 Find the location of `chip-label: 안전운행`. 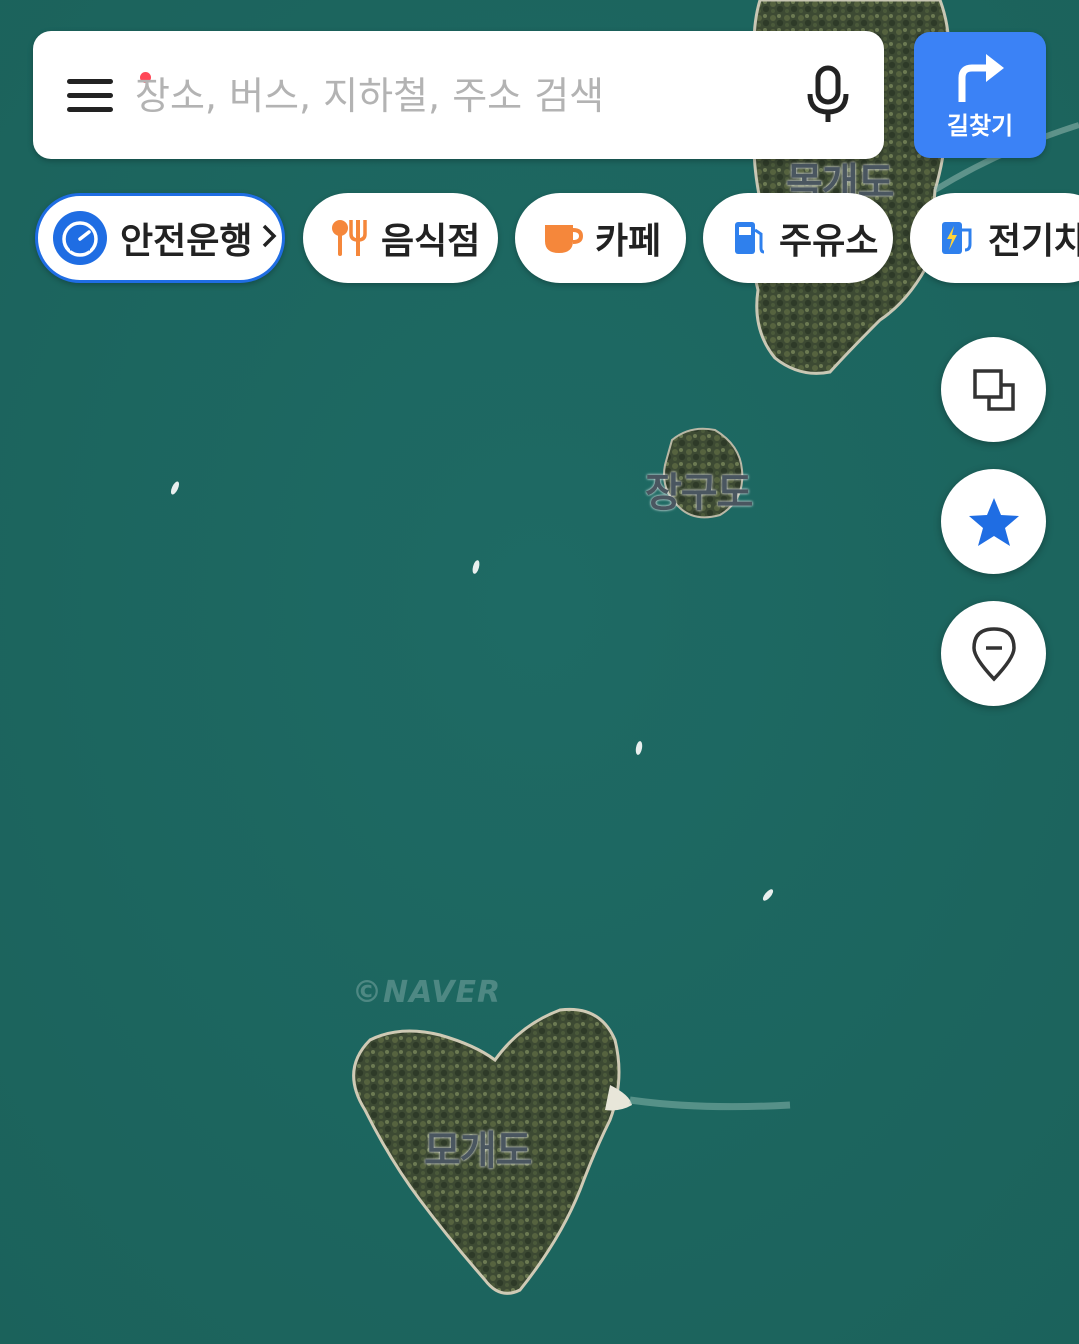

chip-label: 안전운행 is located at coordinates (186, 241).